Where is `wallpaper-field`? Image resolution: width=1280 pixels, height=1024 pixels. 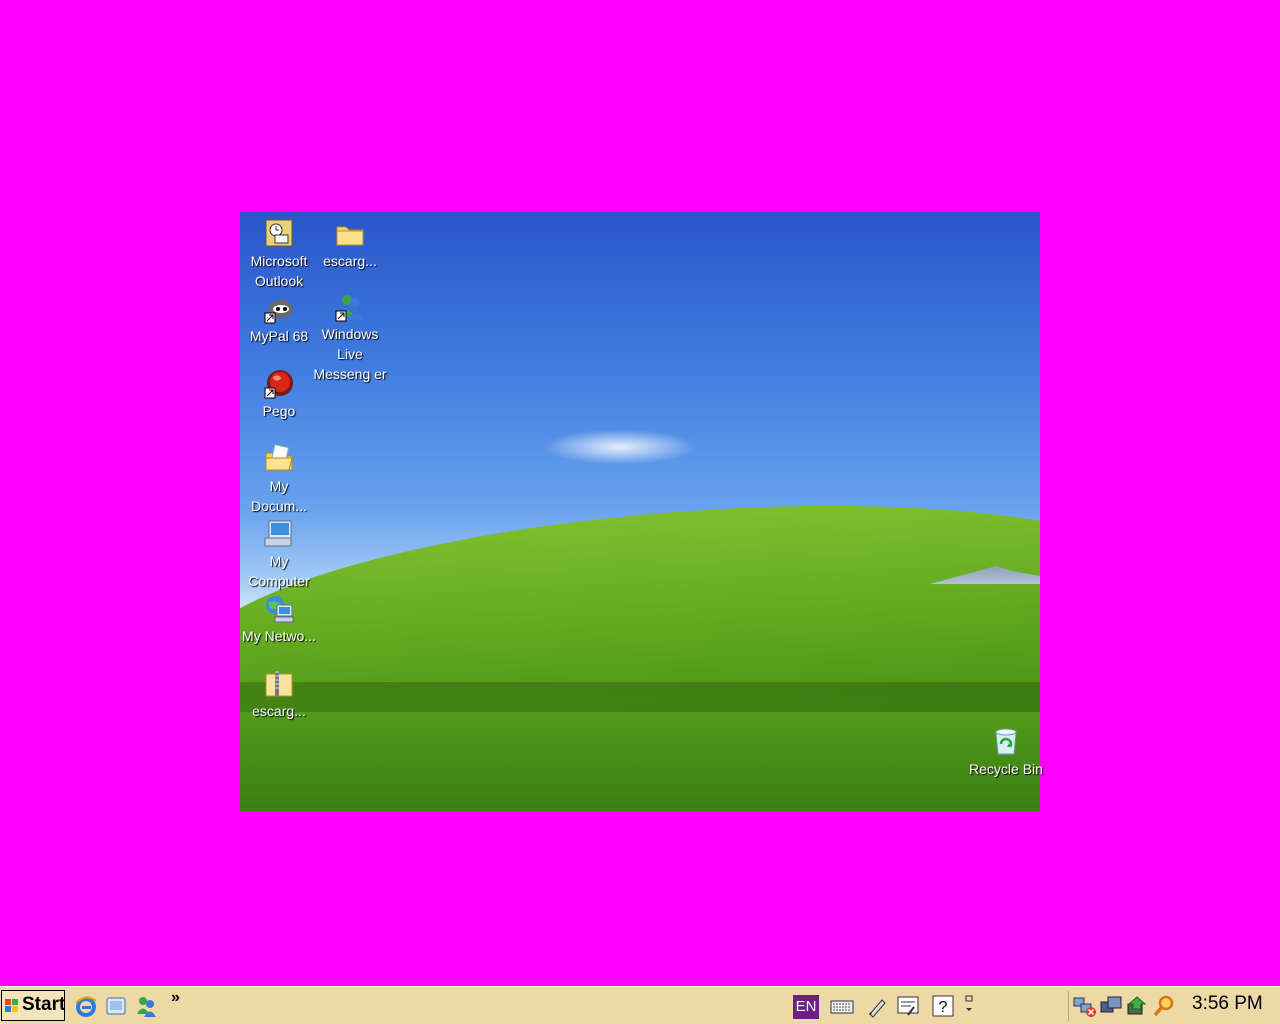
wallpaper-field is located at coordinates (640, 761).